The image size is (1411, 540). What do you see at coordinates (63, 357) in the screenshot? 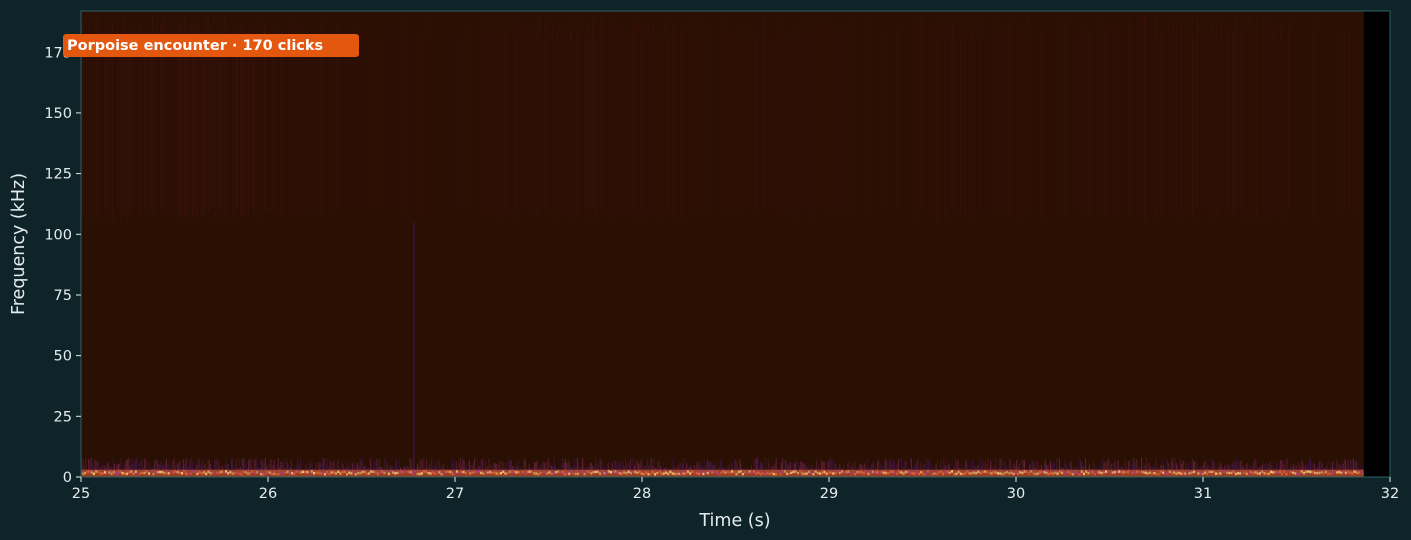
I see `y-tick-label: 50` at bounding box center [63, 357].